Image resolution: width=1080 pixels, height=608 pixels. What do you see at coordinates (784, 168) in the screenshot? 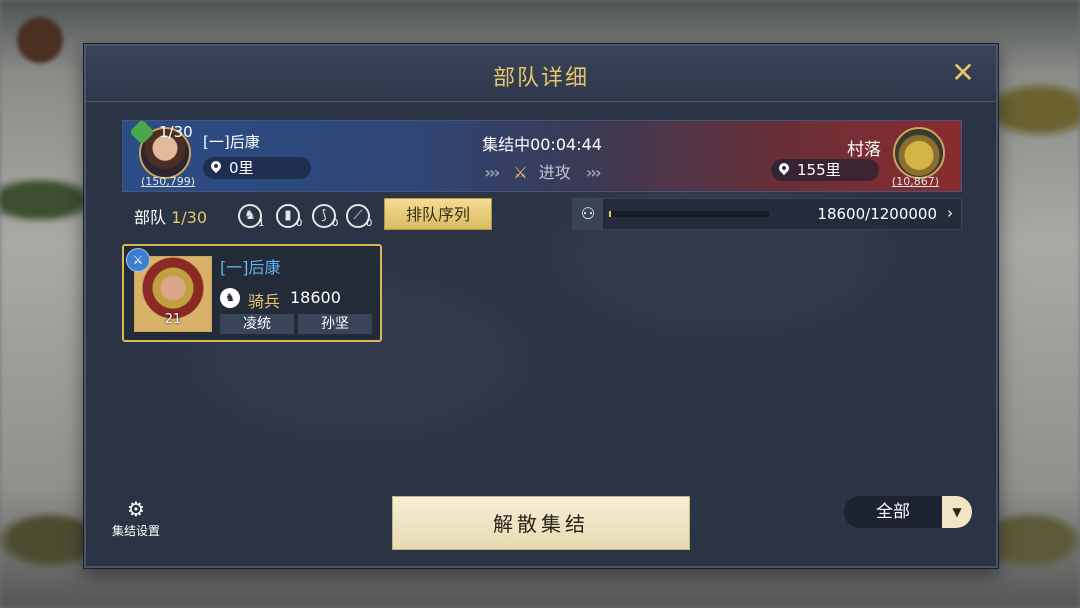
I see `location-pin-icon` at bounding box center [784, 168].